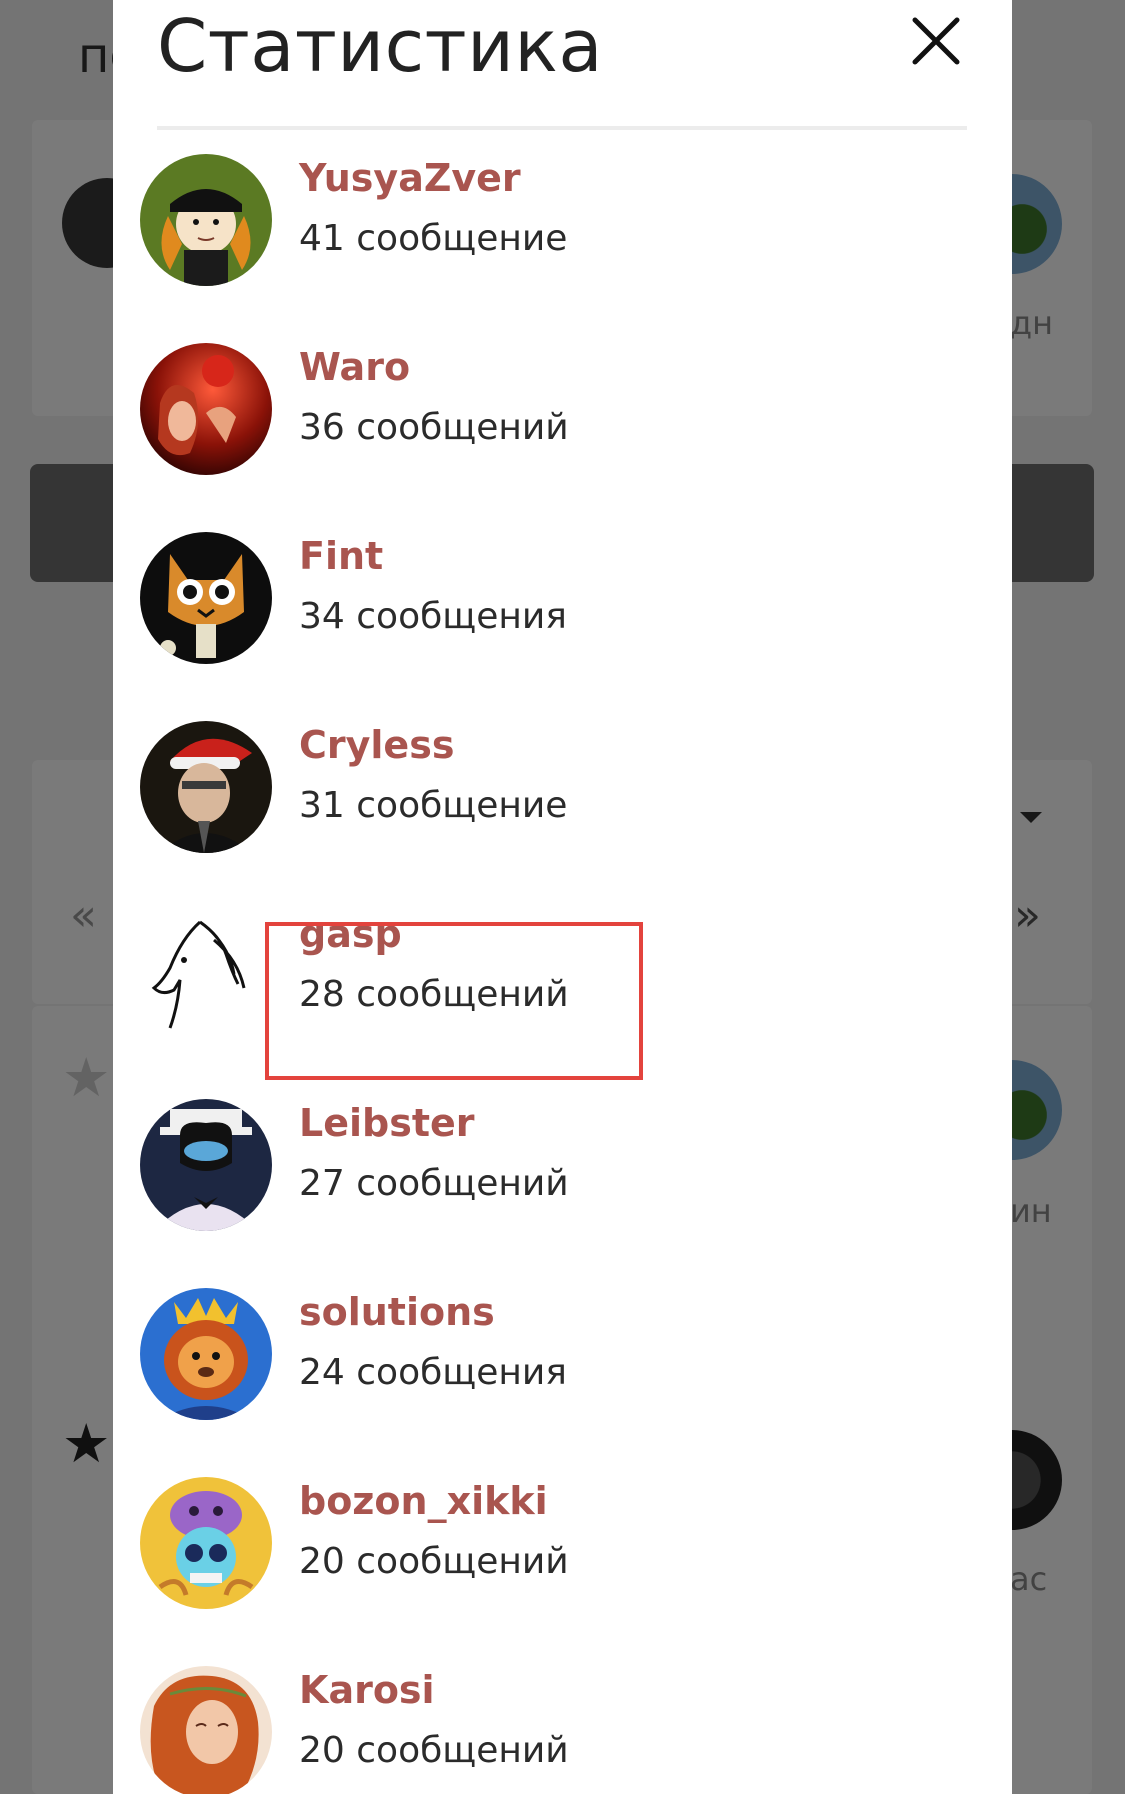  What do you see at coordinates (433, 805) in the screenshot?
I see `message-count: 31 сообщение` at bounding box center [433, 805].